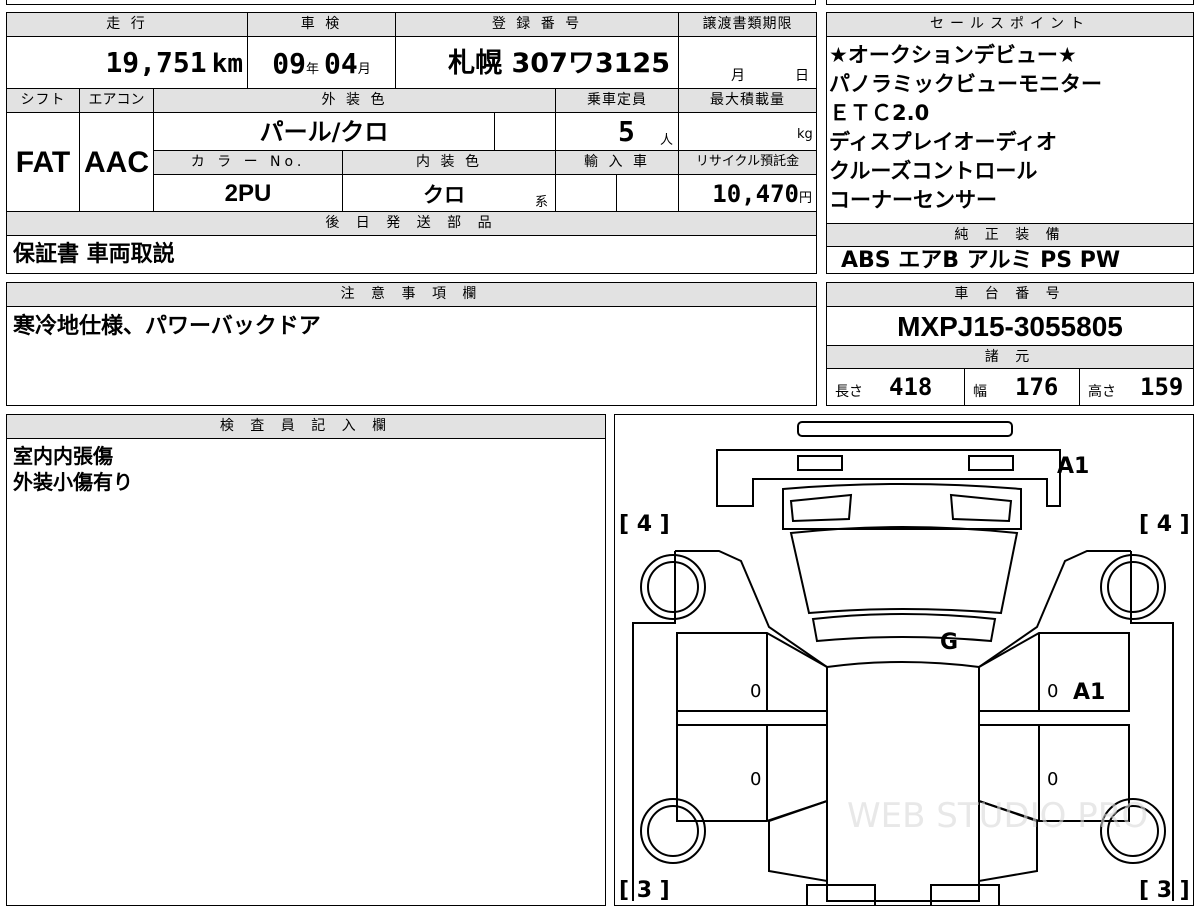 The image size is (1200, 906). Describe the element at coordinates (991, 463) in the screenshot. I see `front-light-right` at that location.